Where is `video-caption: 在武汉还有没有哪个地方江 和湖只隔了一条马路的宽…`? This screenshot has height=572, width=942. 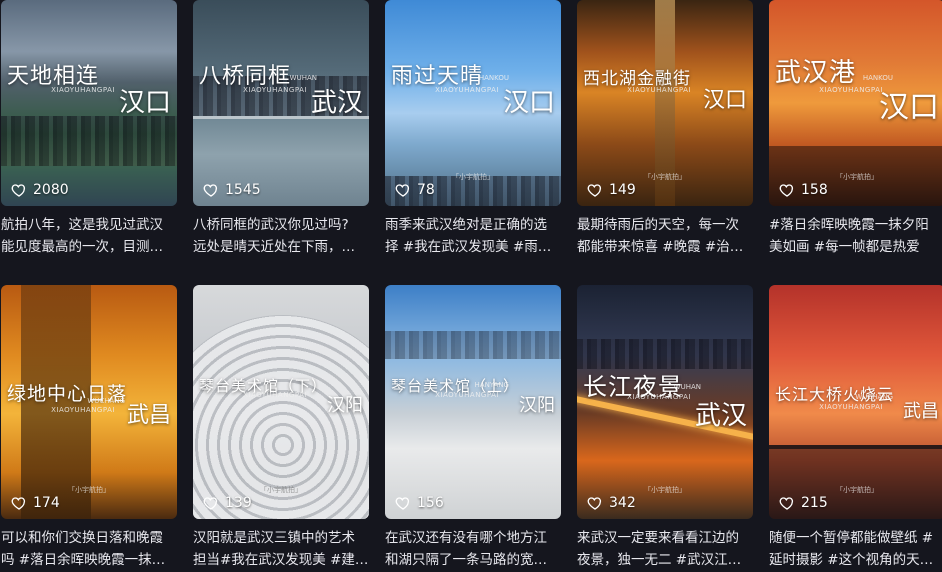 video-caption: 在武汉还有没有哪个地方江 和湖只隔了一条马路的宽… is located at coordinates (473, 549).